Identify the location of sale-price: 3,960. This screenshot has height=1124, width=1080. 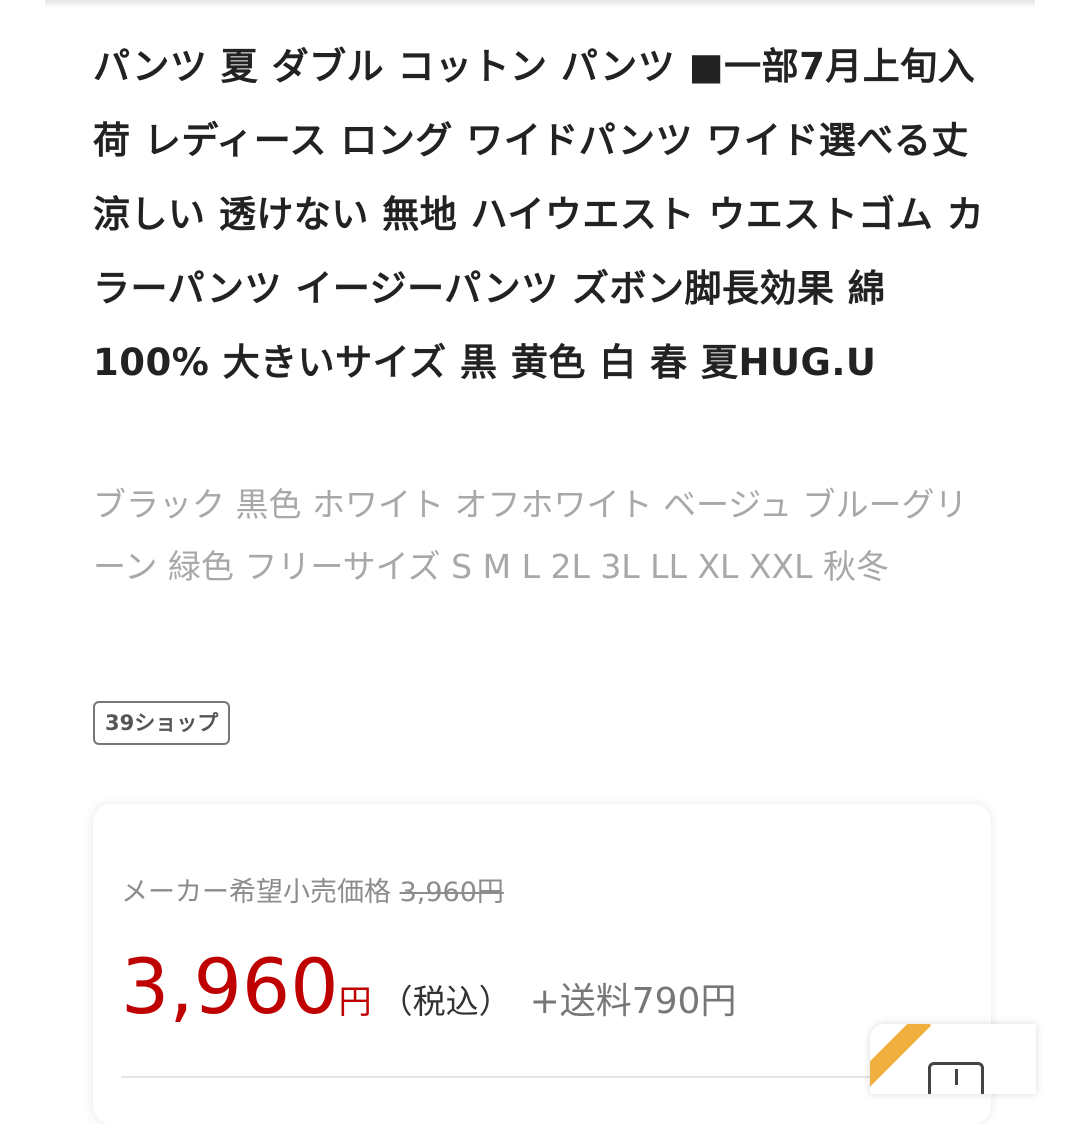
(230, 986).